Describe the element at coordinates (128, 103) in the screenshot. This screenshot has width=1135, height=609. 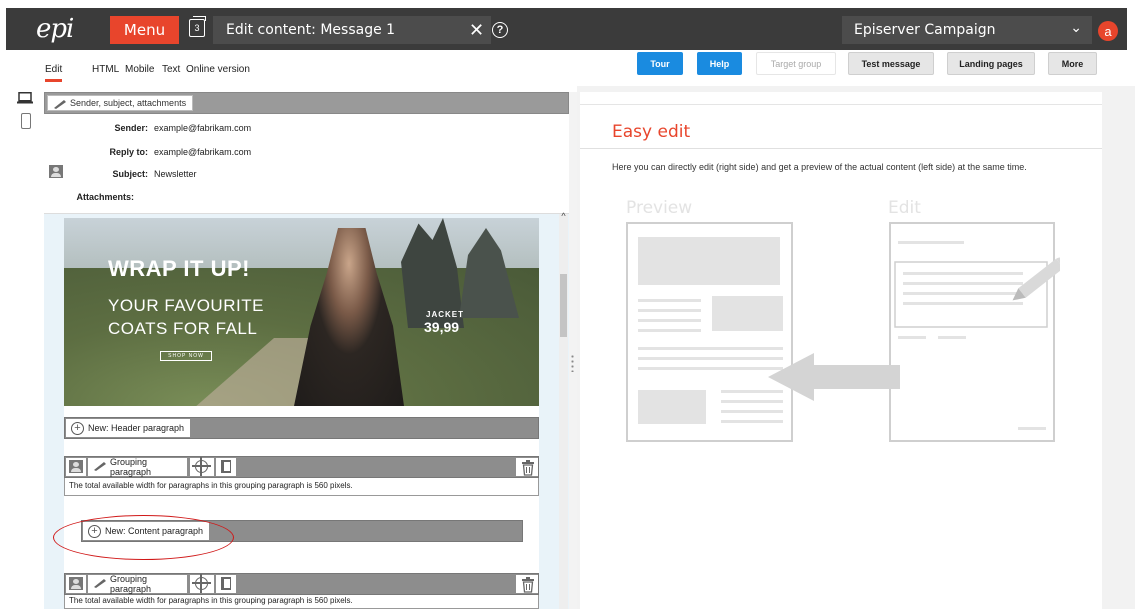
I see `sender-section-label: Sender, subject, attachments` at that location.